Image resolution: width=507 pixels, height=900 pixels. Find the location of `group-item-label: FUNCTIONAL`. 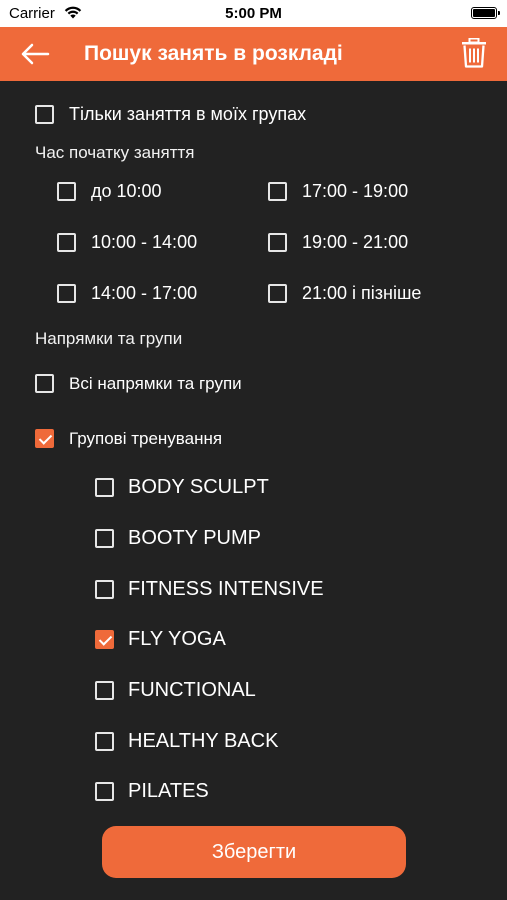

group-item-label: FUNCTIONAL is located at coordinates (192, 690).